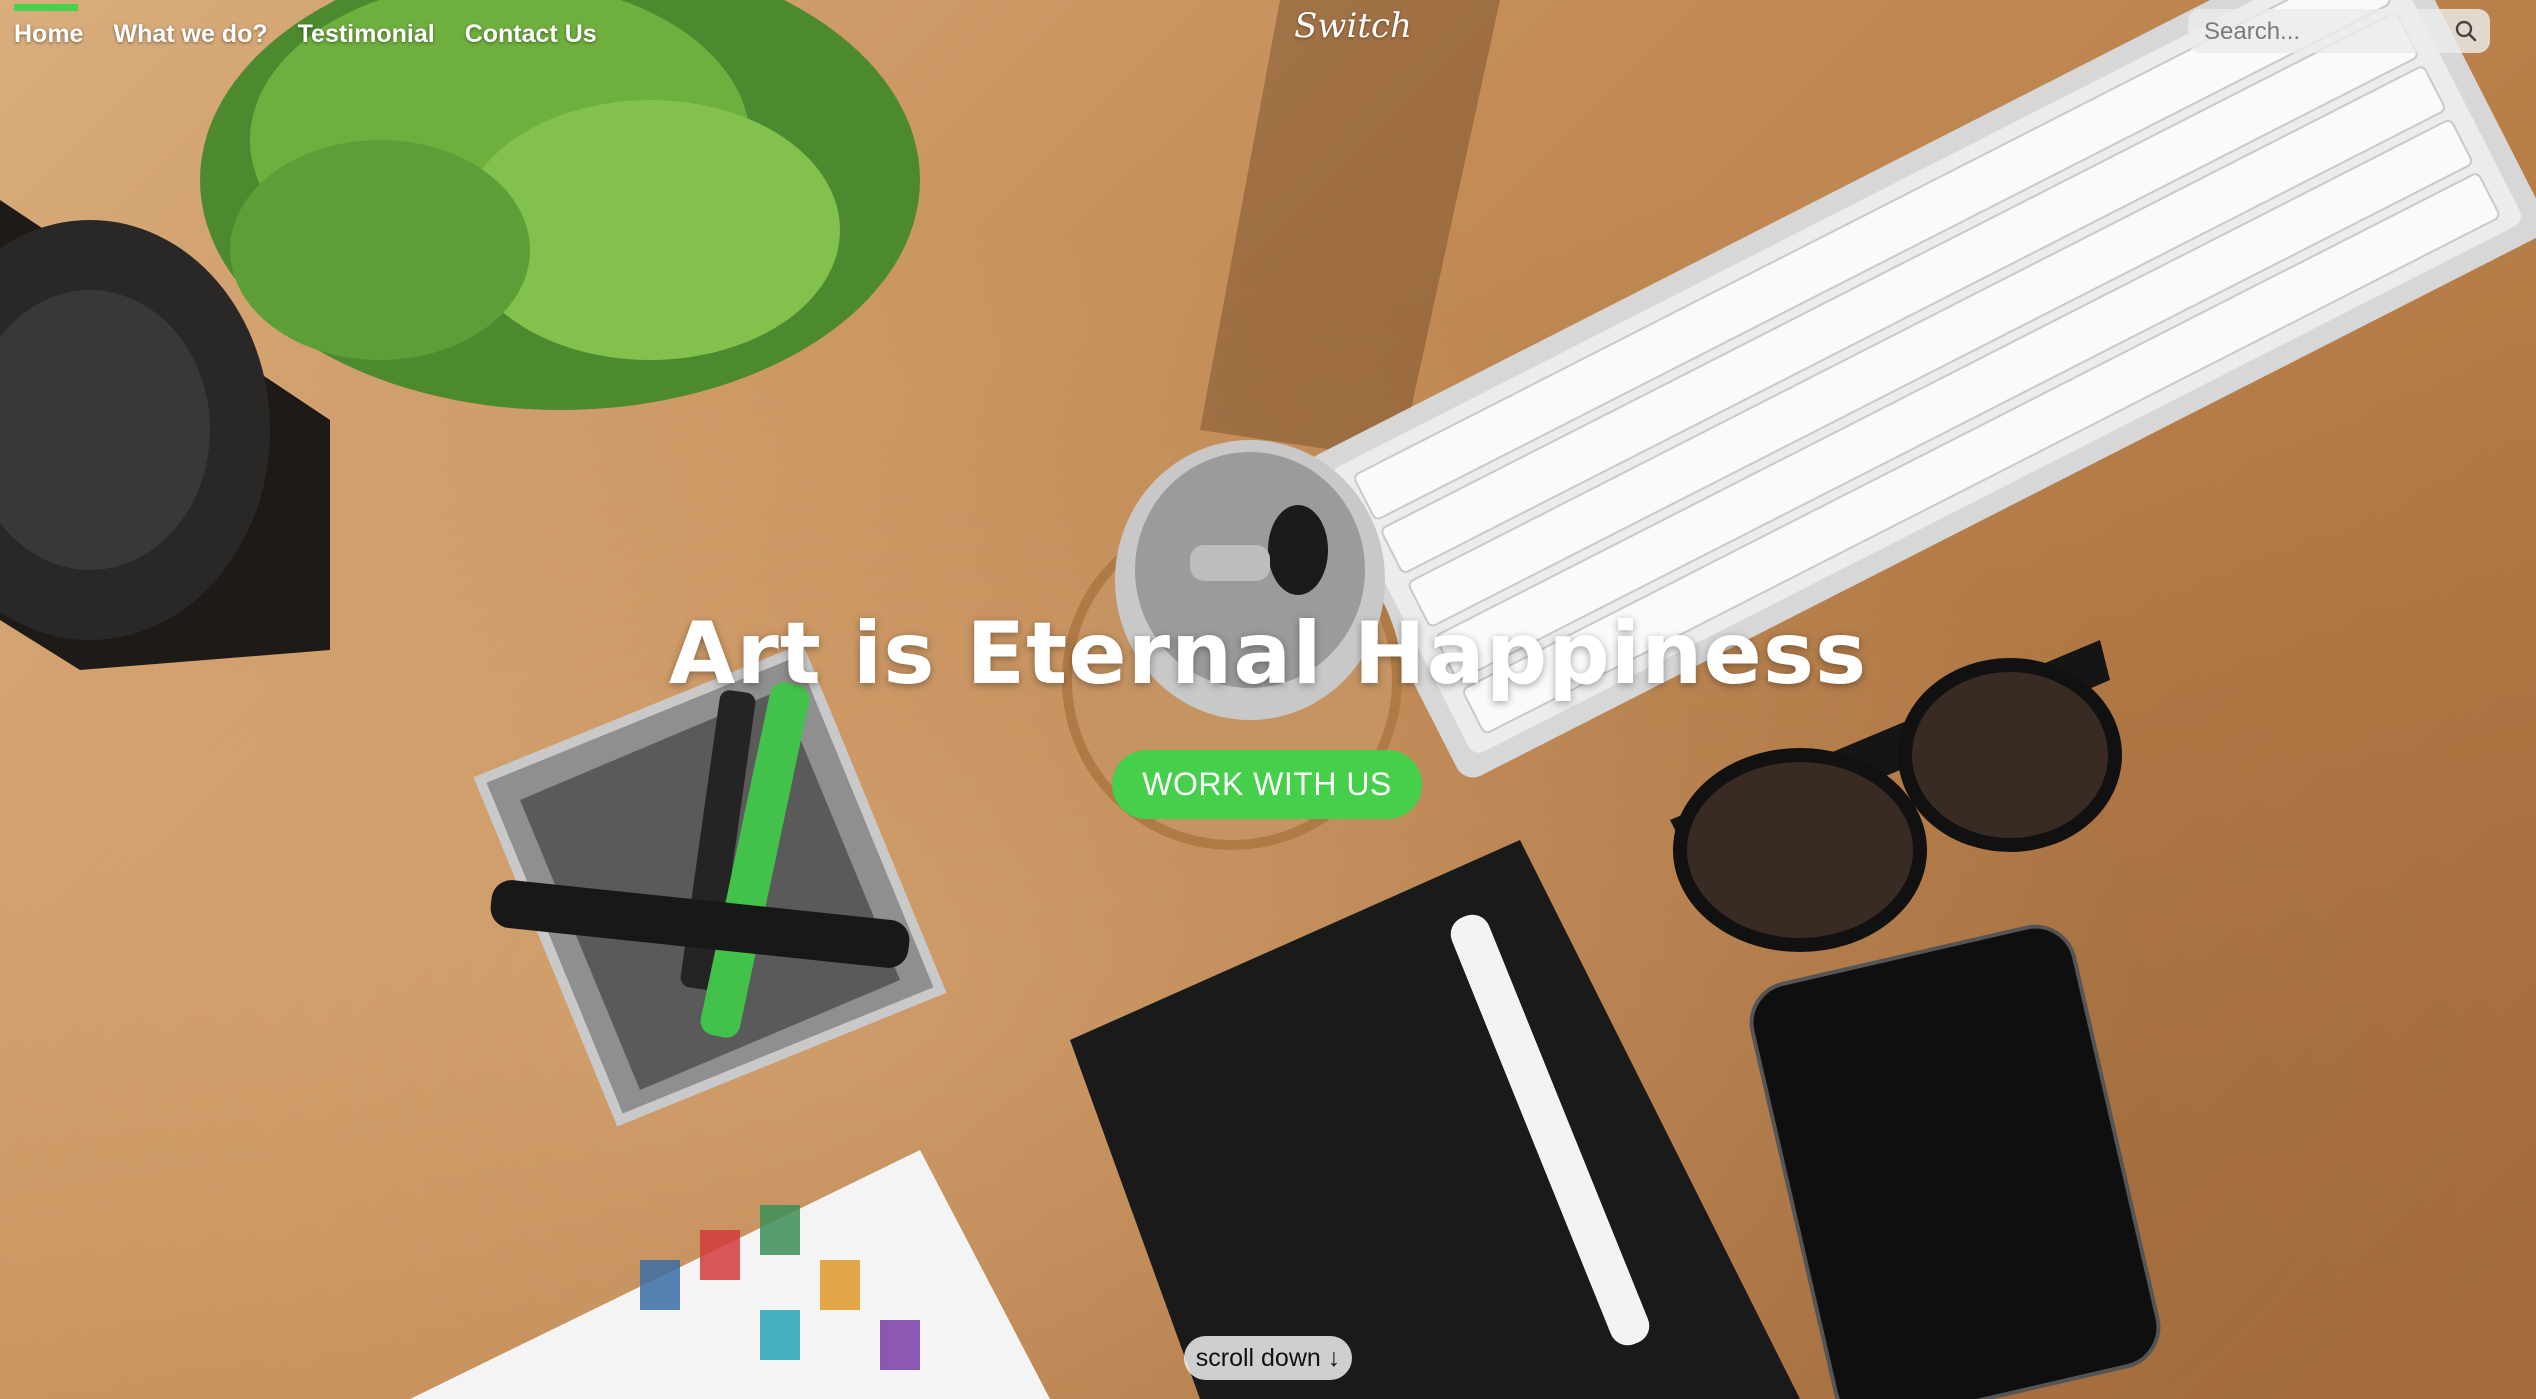  Describe the element at coordinates (1268, 654) in the screenshot. I see `hero-headline: Art is Eternal Happiness` at that location.